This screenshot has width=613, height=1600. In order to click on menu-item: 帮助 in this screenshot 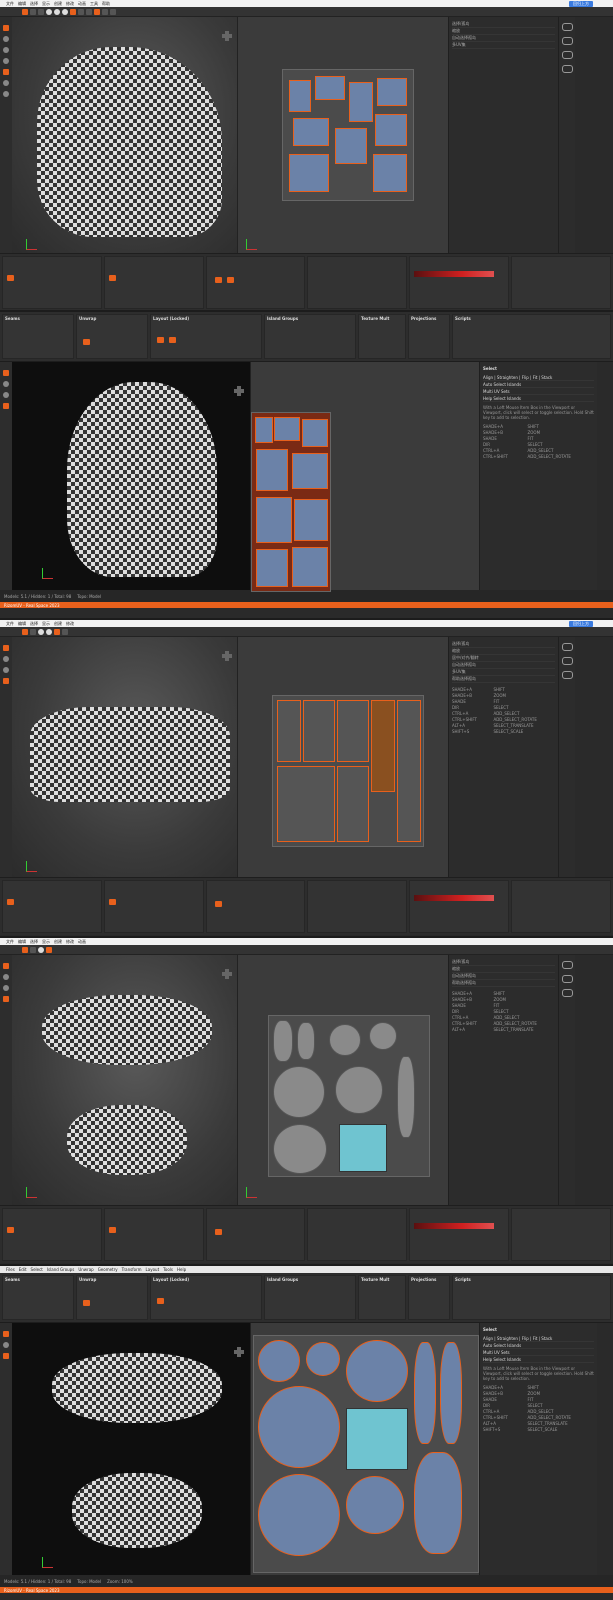, I will do `click(106, 4)`.